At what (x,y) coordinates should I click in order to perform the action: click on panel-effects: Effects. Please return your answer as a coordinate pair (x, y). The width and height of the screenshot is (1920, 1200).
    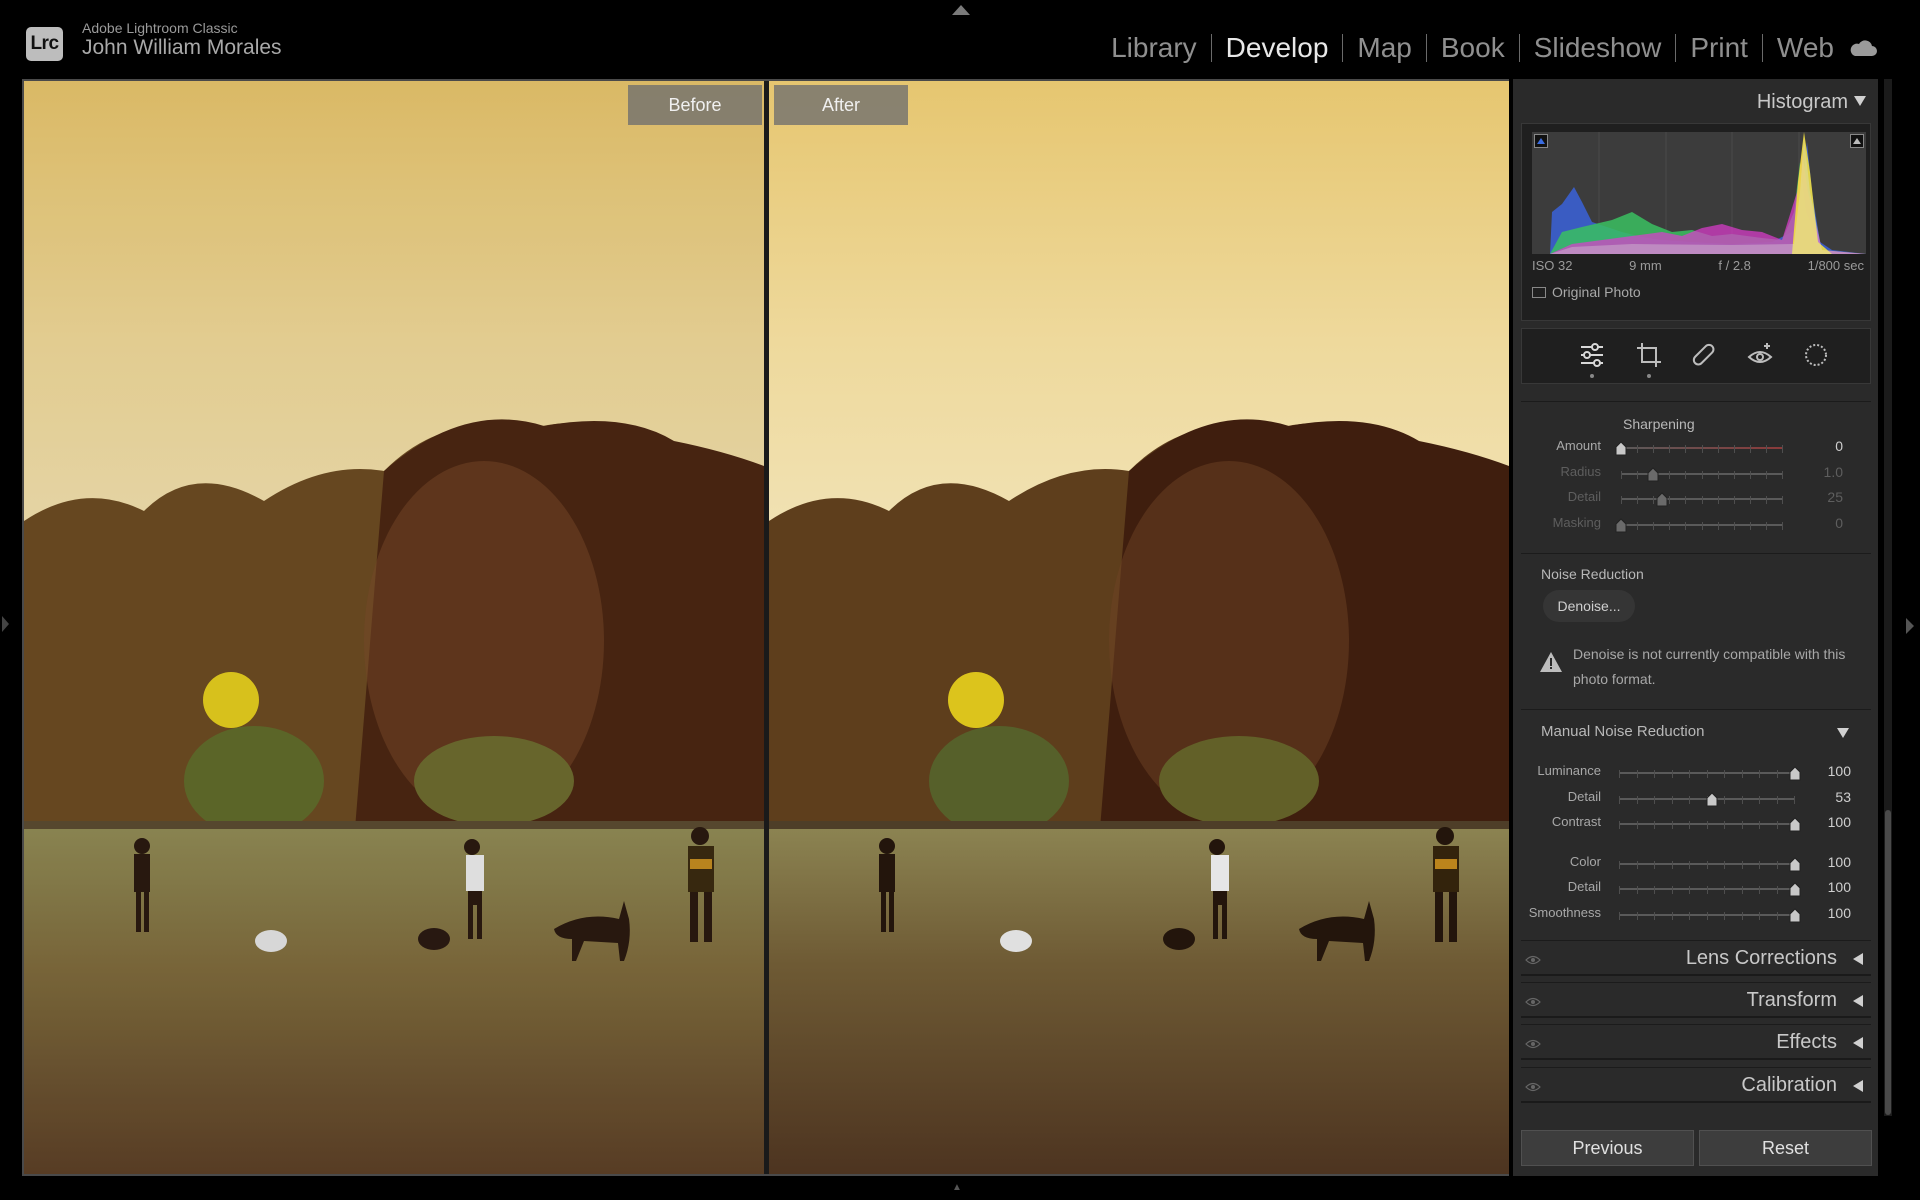
    Looking at the image, I should click on (1696, 1042).